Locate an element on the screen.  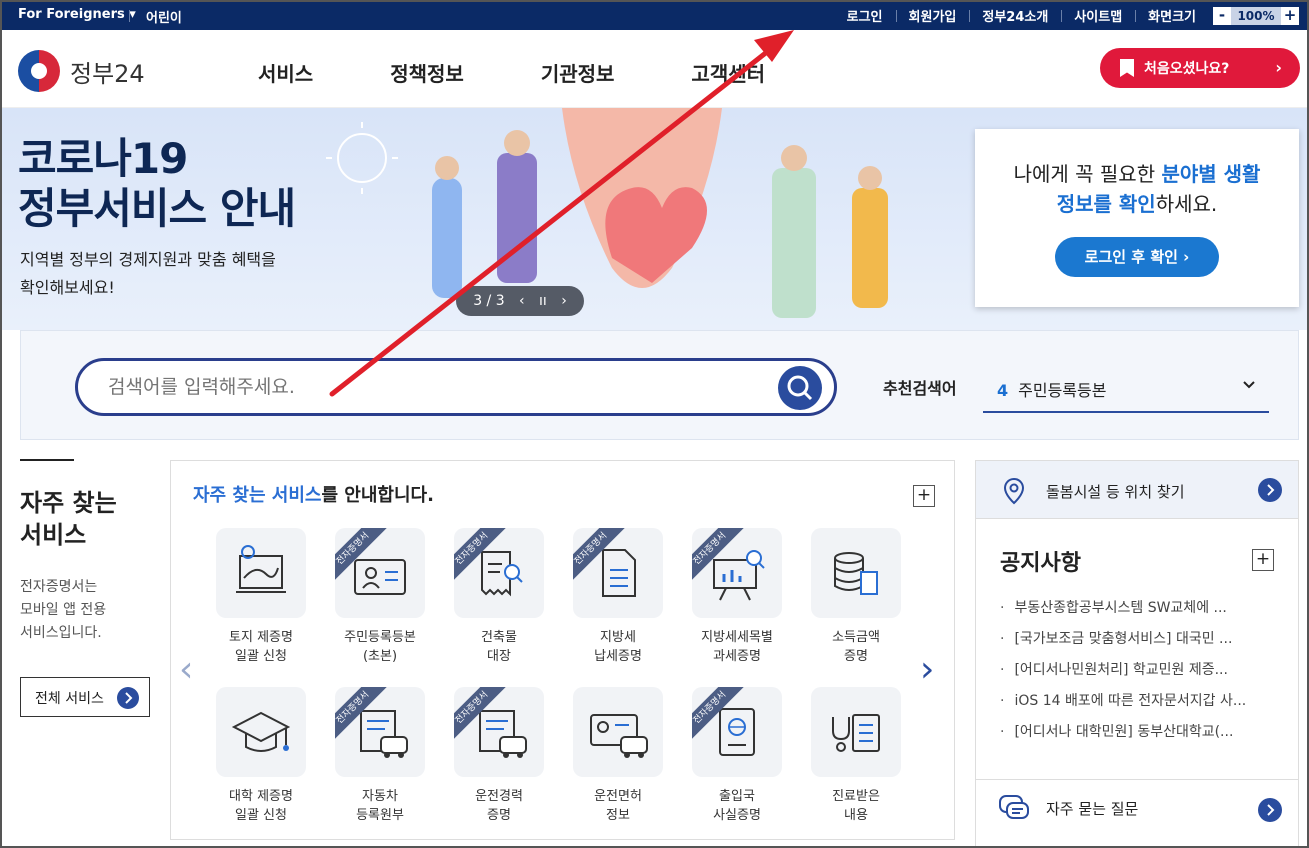
frequent-desc-line1: 전자증명서는 is located at coordinates (59, 587).